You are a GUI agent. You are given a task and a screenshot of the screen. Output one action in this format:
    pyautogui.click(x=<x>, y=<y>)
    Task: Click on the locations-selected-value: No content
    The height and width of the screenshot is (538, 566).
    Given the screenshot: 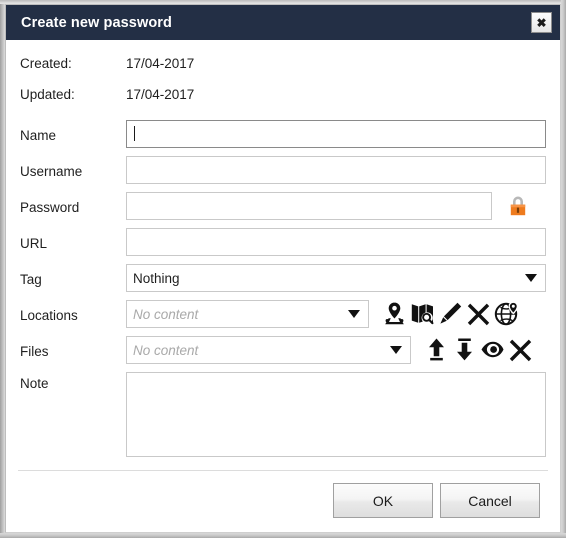 What is the action you would take?
    pyautogui.click(x=166, y=314)
    